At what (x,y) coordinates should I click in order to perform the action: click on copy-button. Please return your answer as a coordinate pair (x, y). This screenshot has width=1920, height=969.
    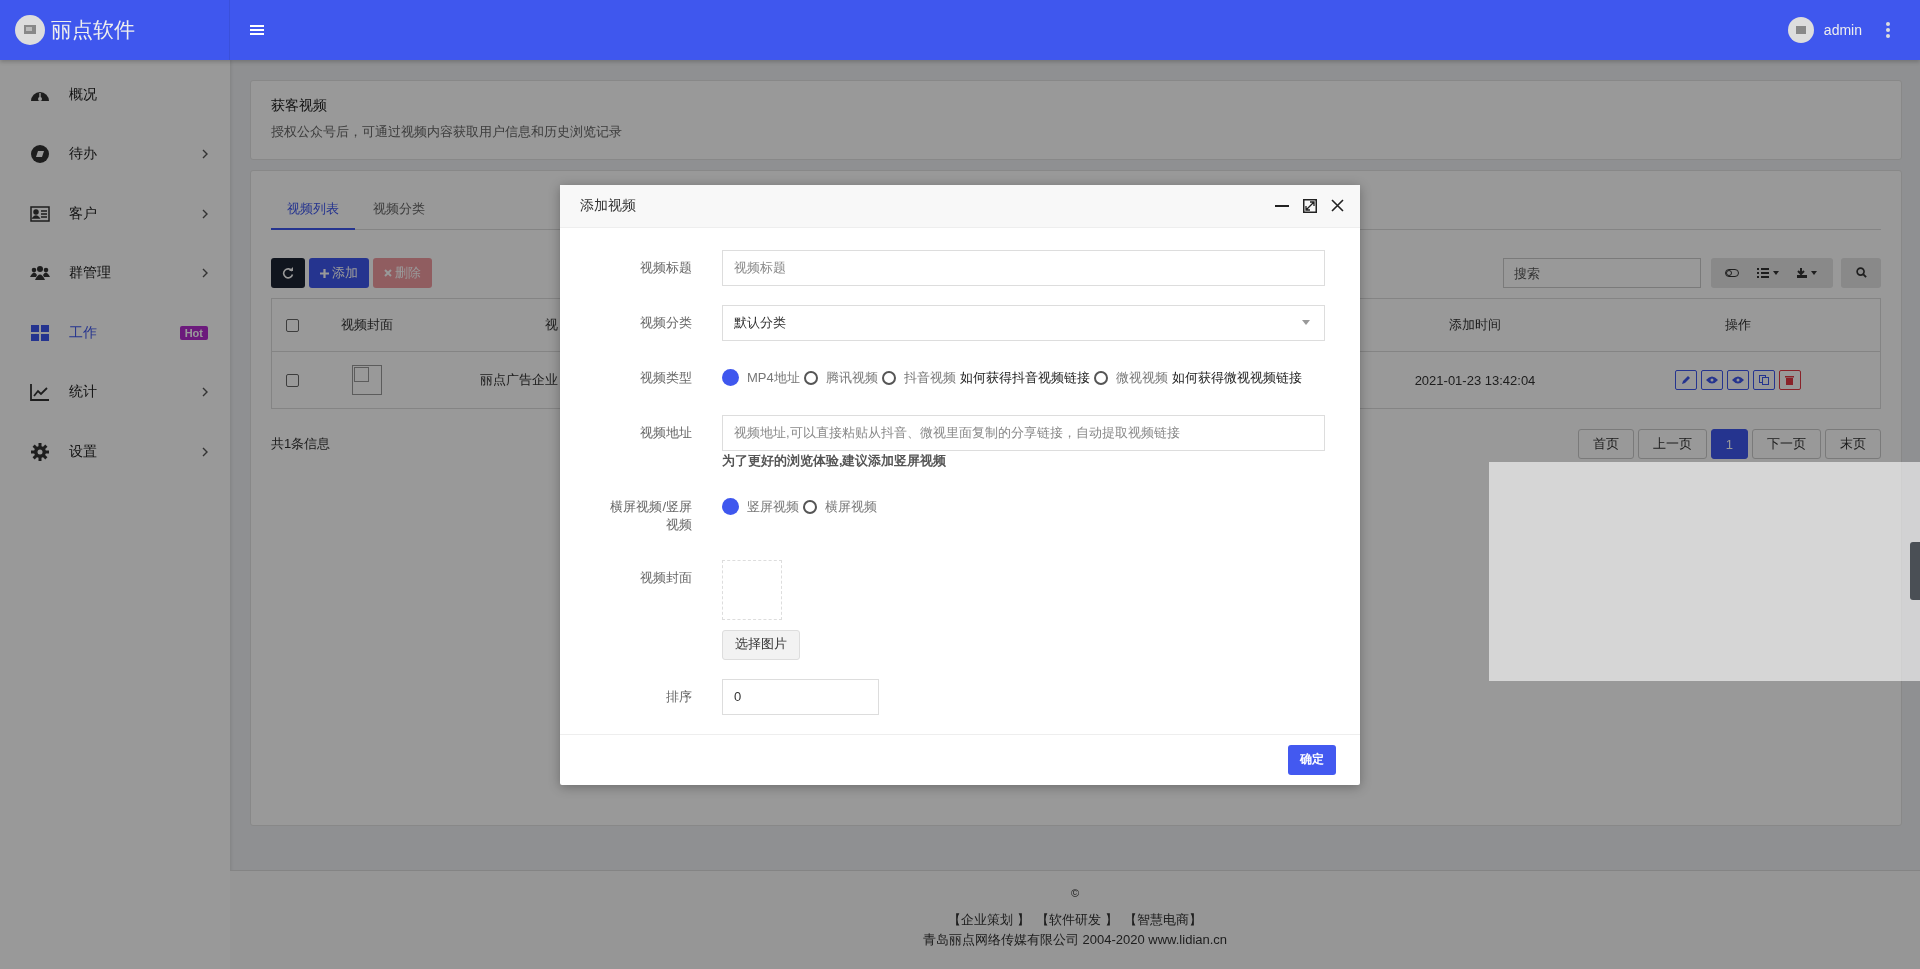
    Looking at the image, I should click on (1763, 380).